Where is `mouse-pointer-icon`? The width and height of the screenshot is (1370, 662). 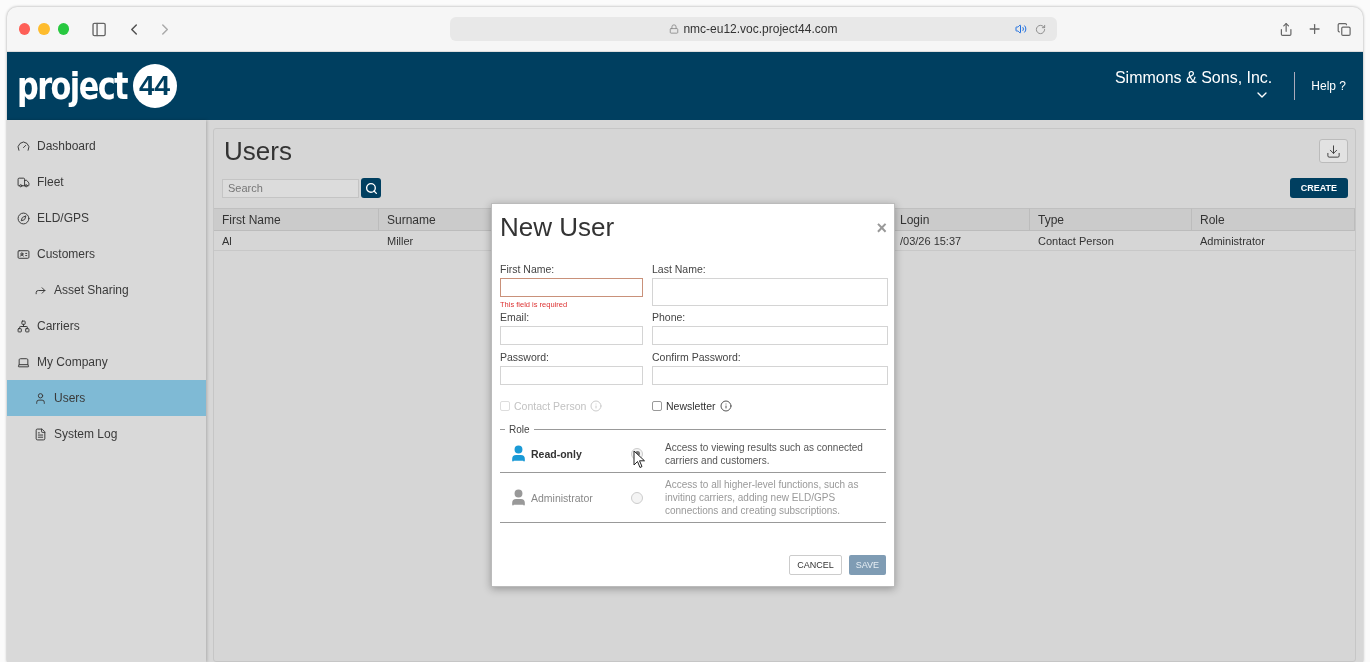 mouse-pointer-icon is located at coordinates (639, 459).